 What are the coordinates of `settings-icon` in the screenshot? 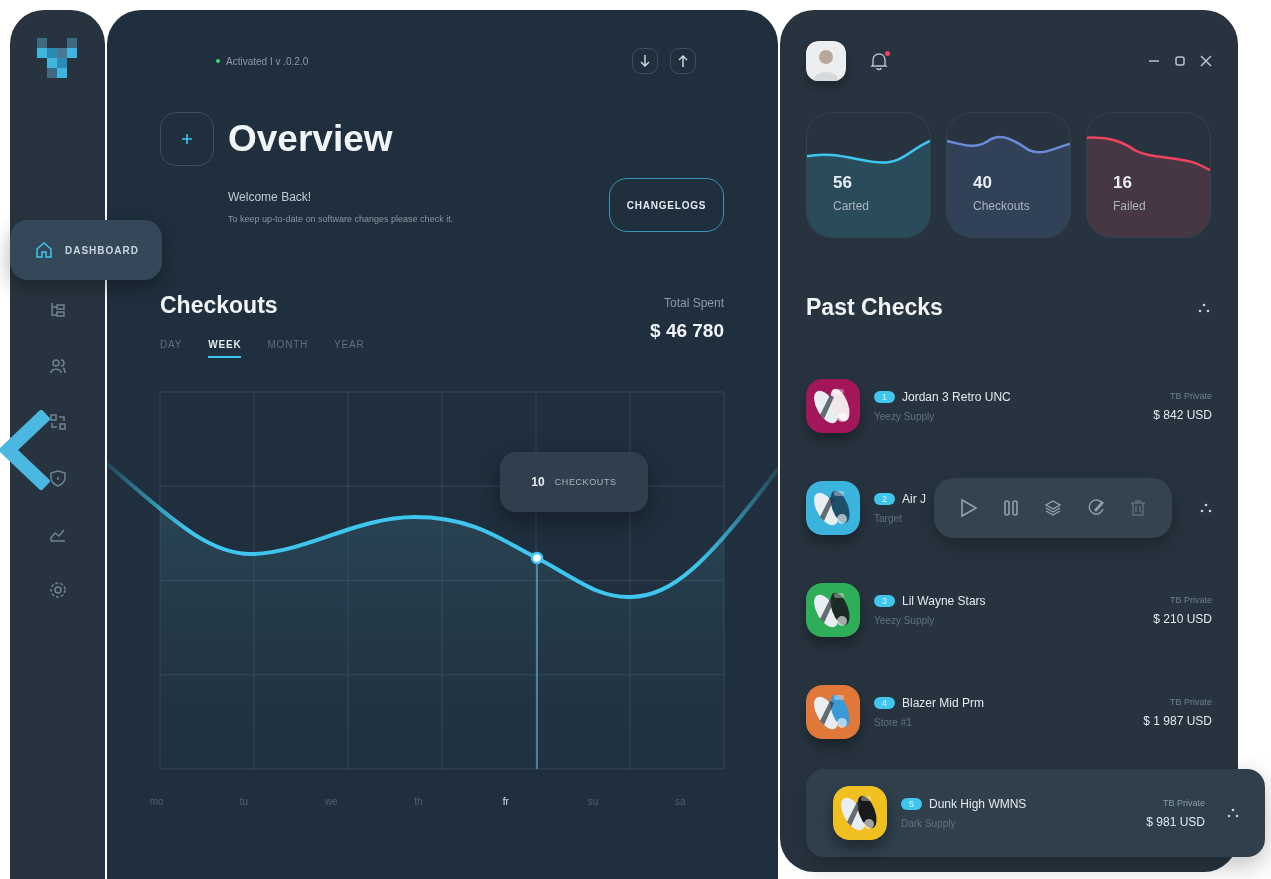 It's located at (57, 590).